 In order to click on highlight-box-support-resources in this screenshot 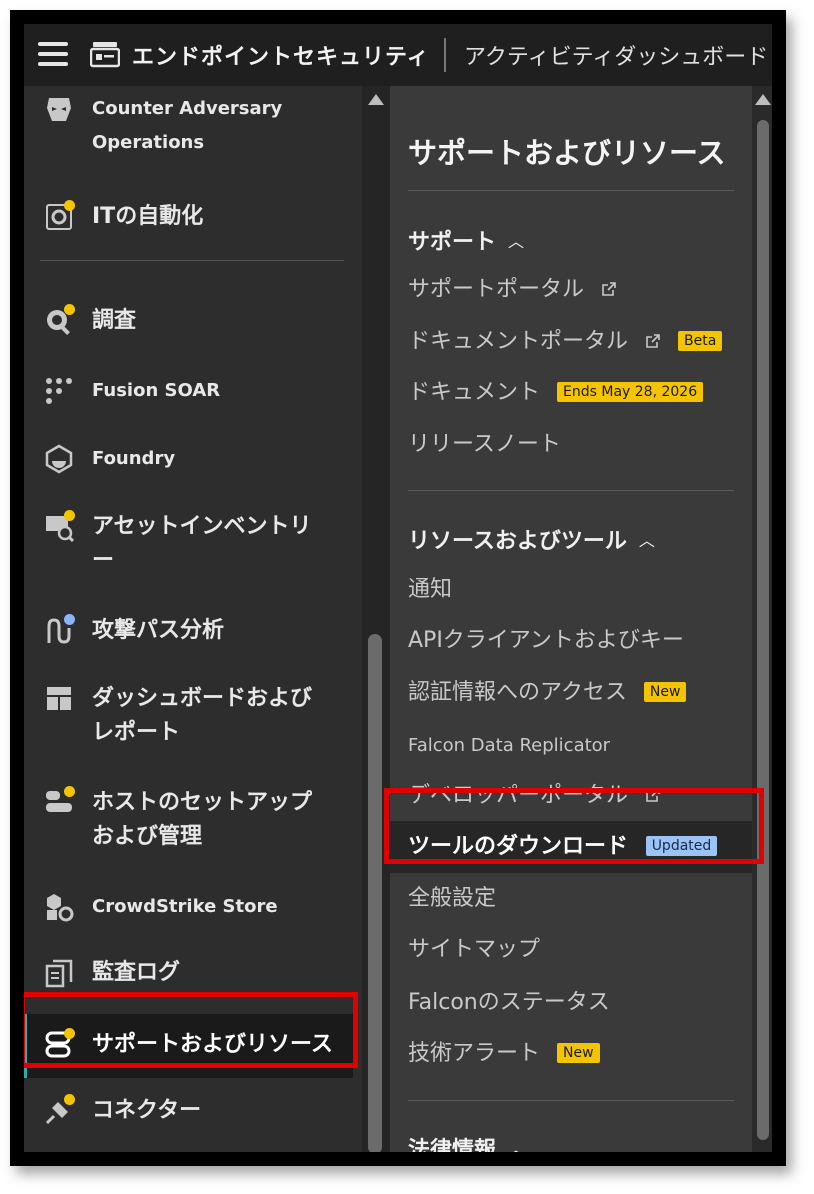, I will do `click(191, 1030)`.